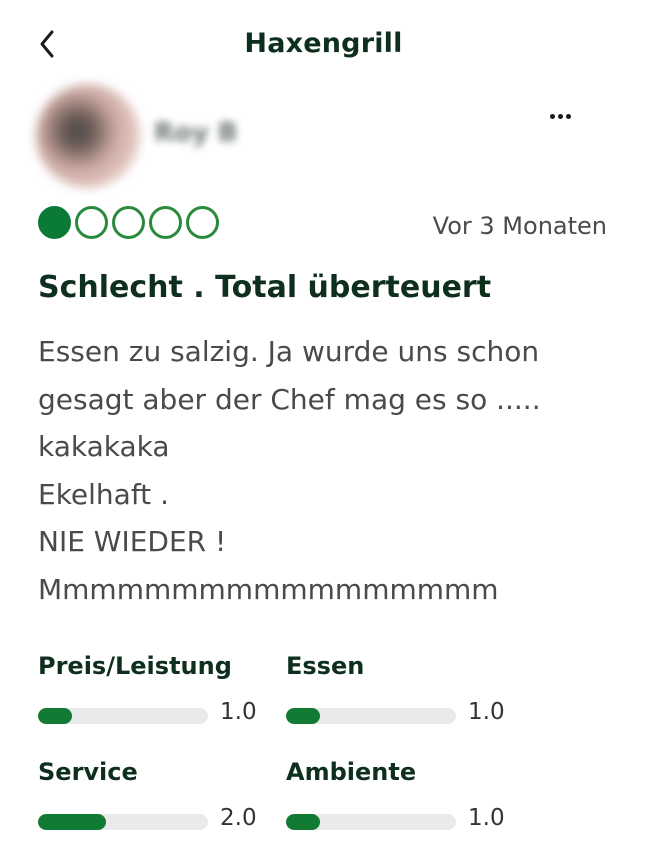 The image size is (647, 856). I want to click on more-horizontal-icon, so click(570, 116).